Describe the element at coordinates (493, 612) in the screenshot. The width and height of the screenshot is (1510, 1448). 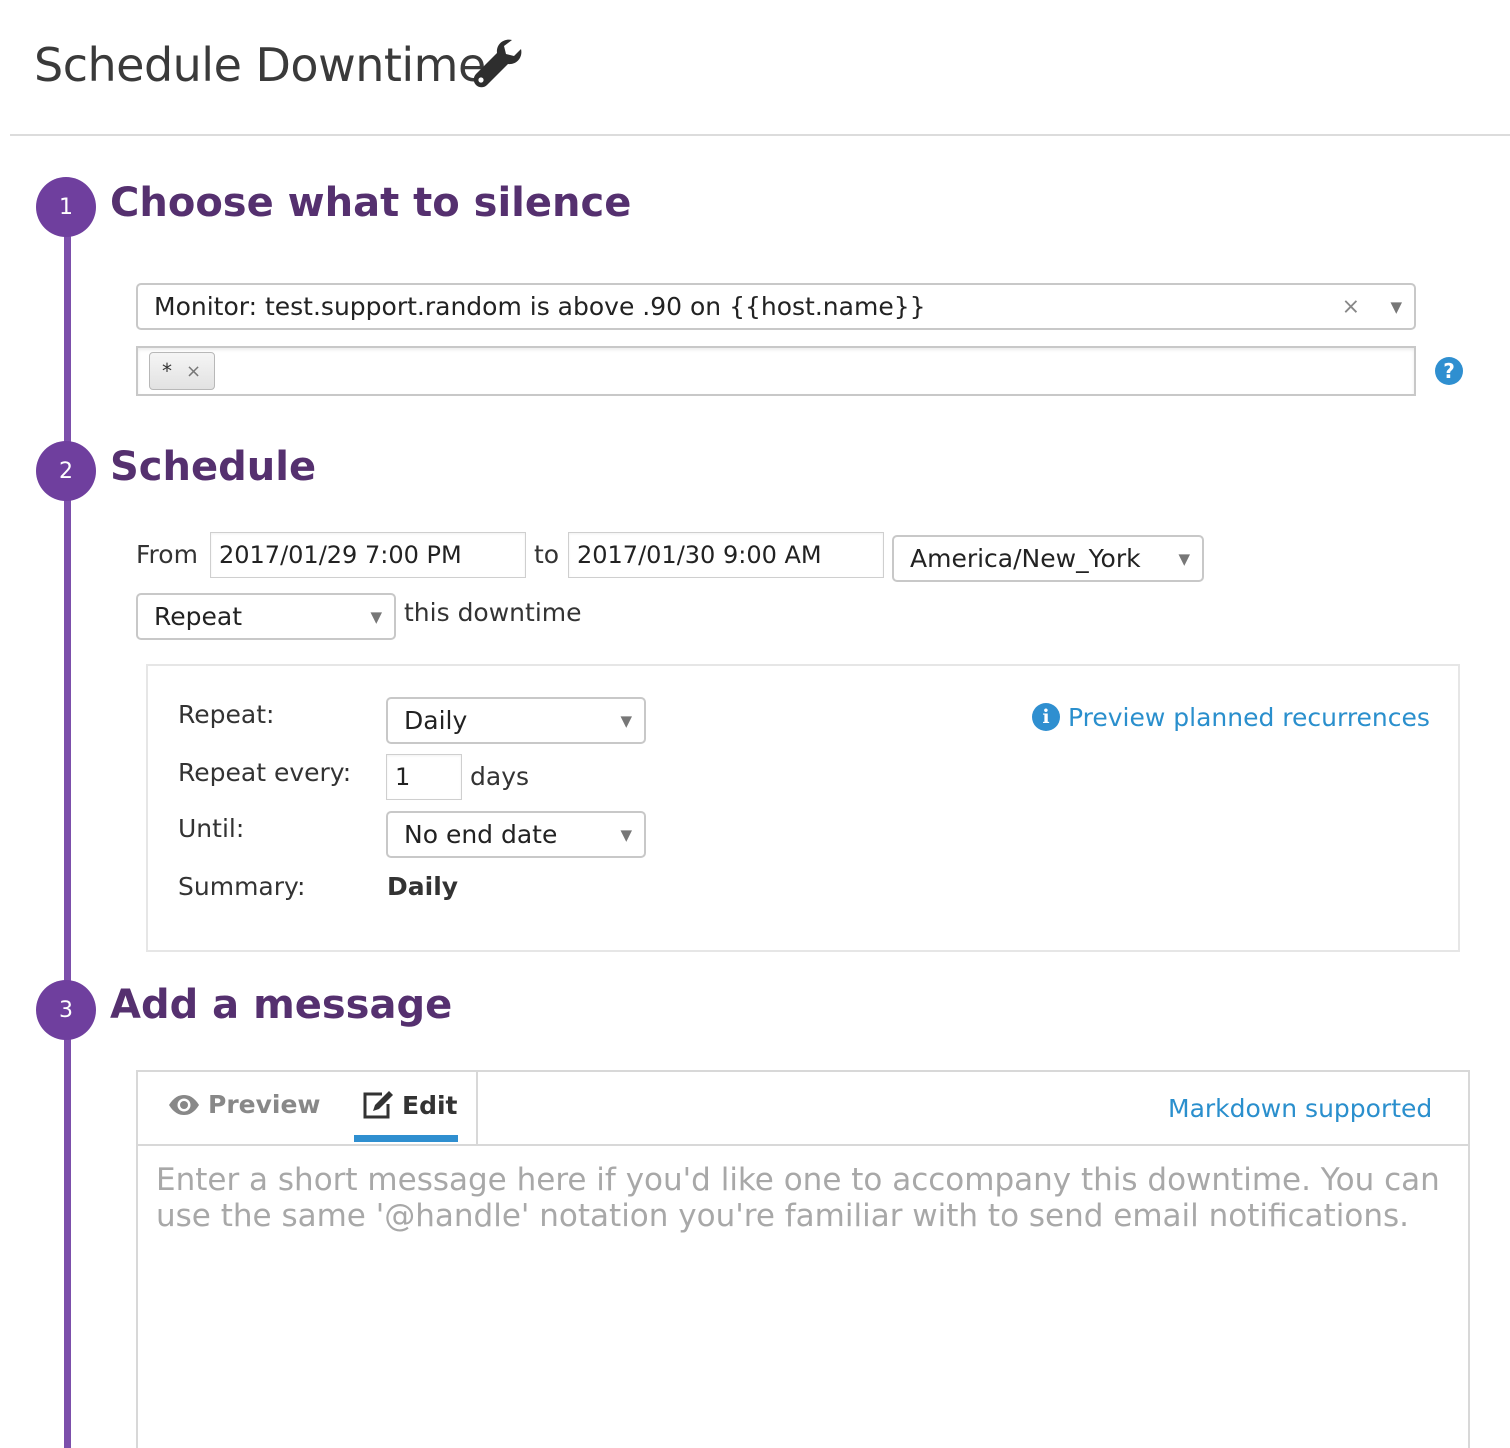
I see `mode-suffix-text: this downtime` at that location.